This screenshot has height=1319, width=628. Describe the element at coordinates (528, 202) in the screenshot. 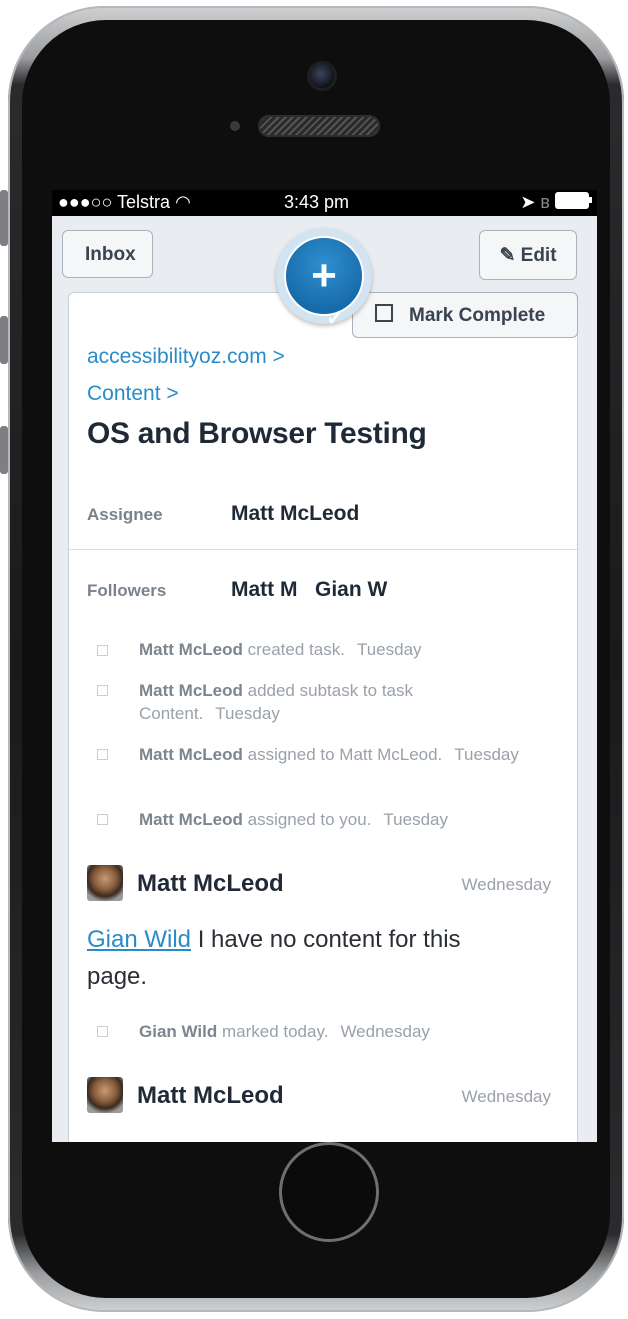

I see `location-icon: ➤` at that location.